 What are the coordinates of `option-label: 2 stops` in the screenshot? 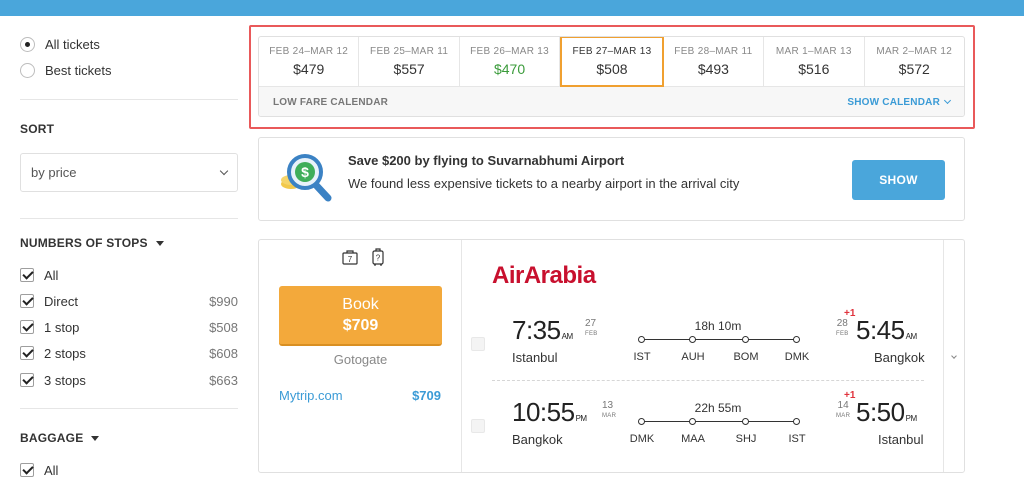 It's located at (65, 353).